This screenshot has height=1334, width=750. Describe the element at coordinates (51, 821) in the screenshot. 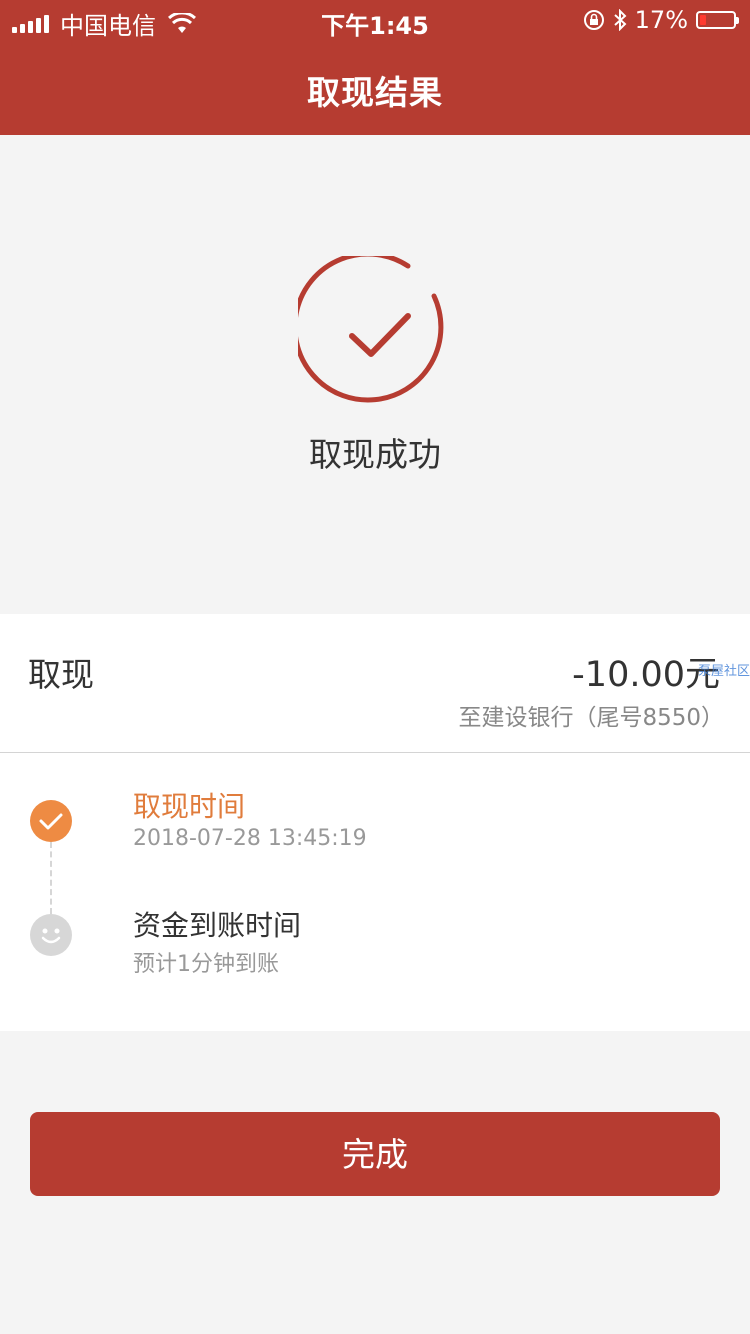

I see `check-icon` at that location.